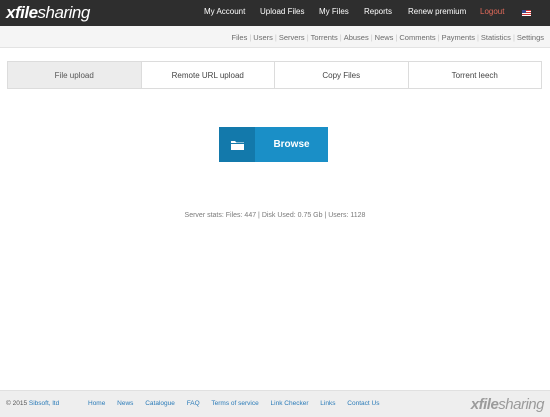  Describe the element at coordinates (17, 403) in the screenshot. I see `copyright-year: © 2015` at that location.